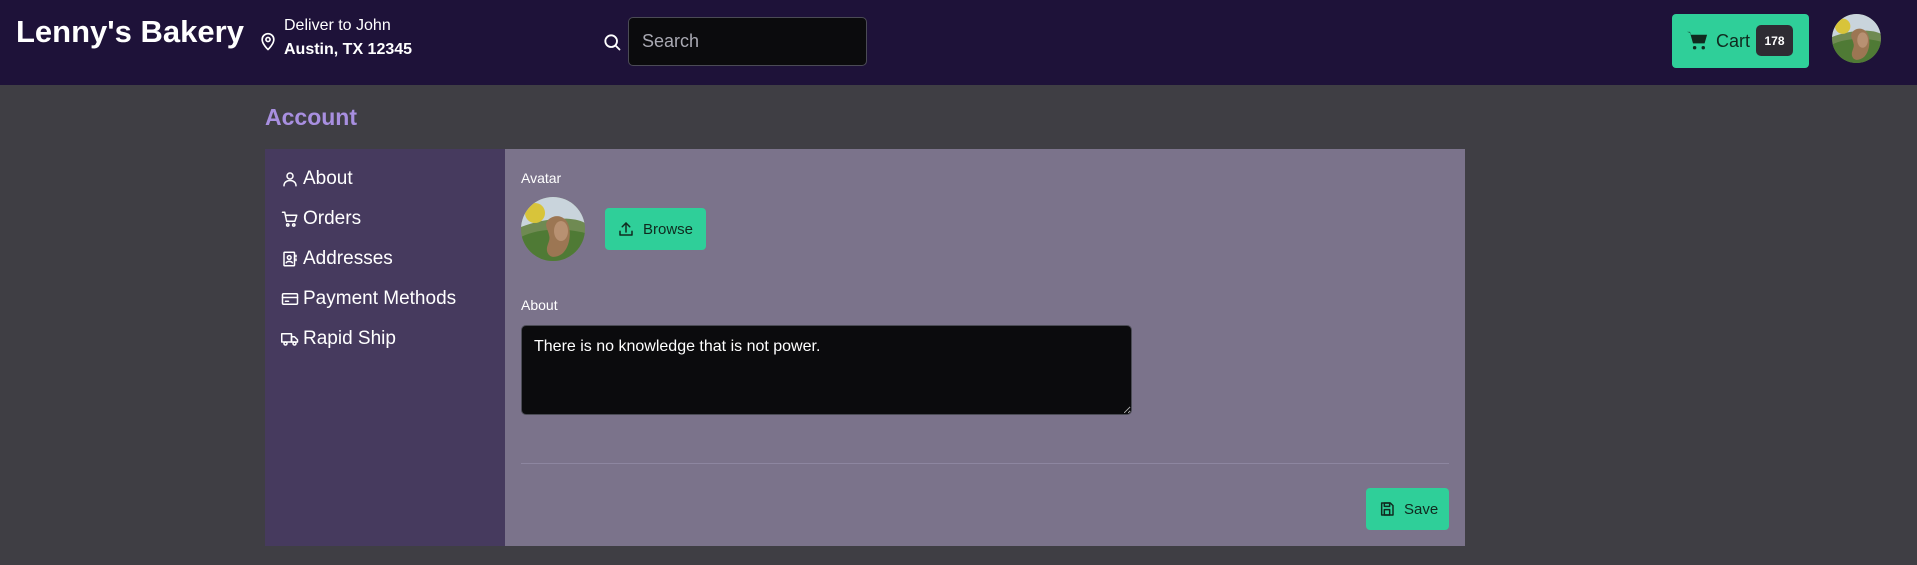  What do you see at coordinates (348, 258) in the screenshot?
I see `sidebar-item-label: Addresses` at bounding box center [348, 258].